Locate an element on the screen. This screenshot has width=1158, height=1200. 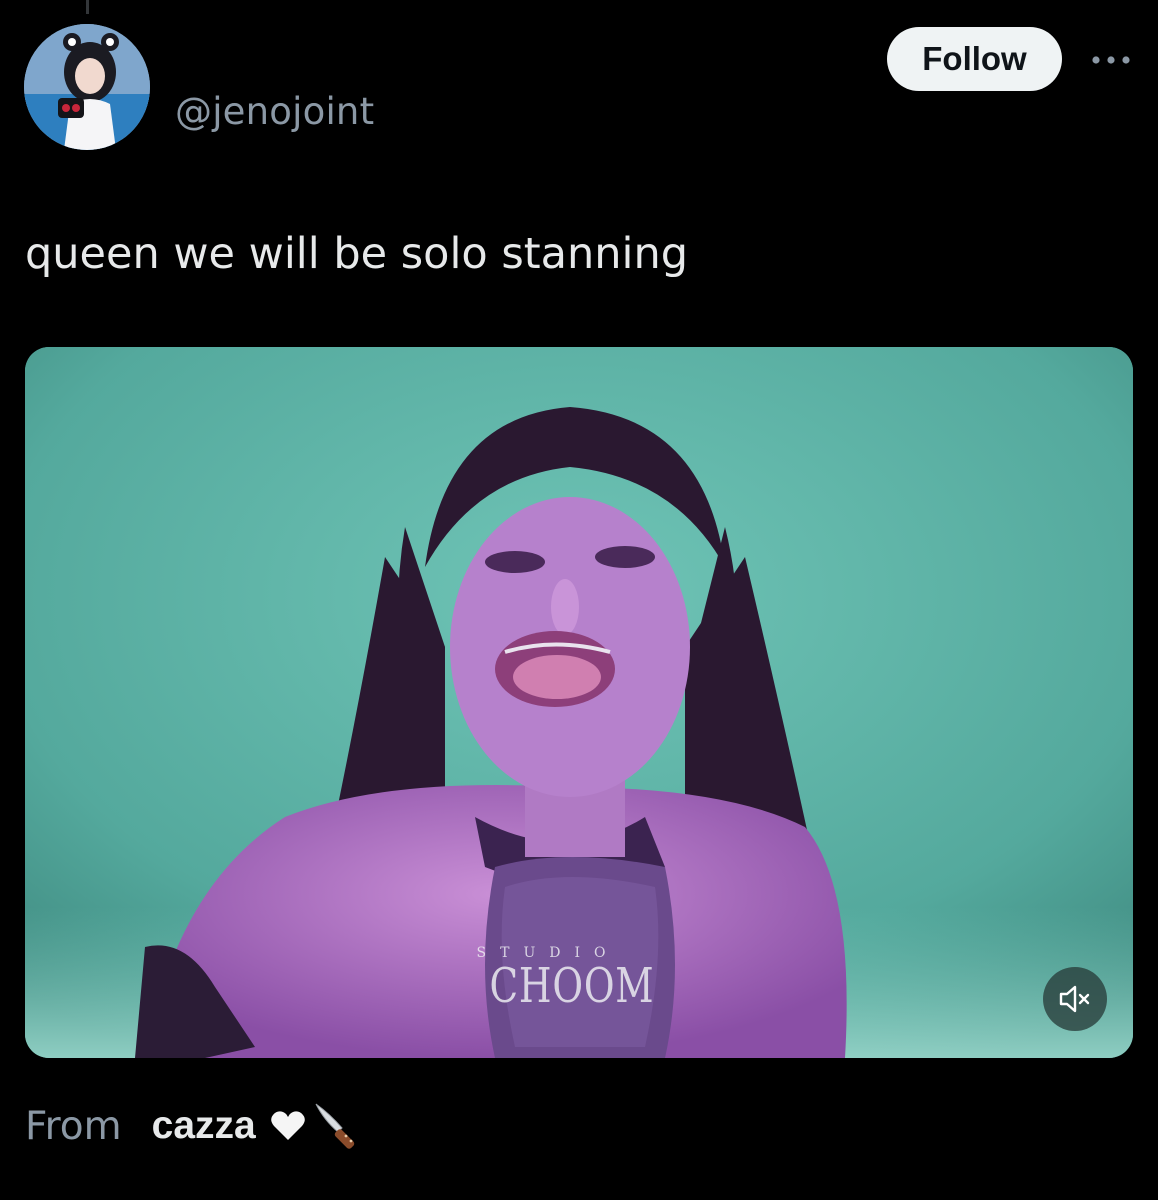
more-horizontal-icon is located at coordinates (1111, 60).